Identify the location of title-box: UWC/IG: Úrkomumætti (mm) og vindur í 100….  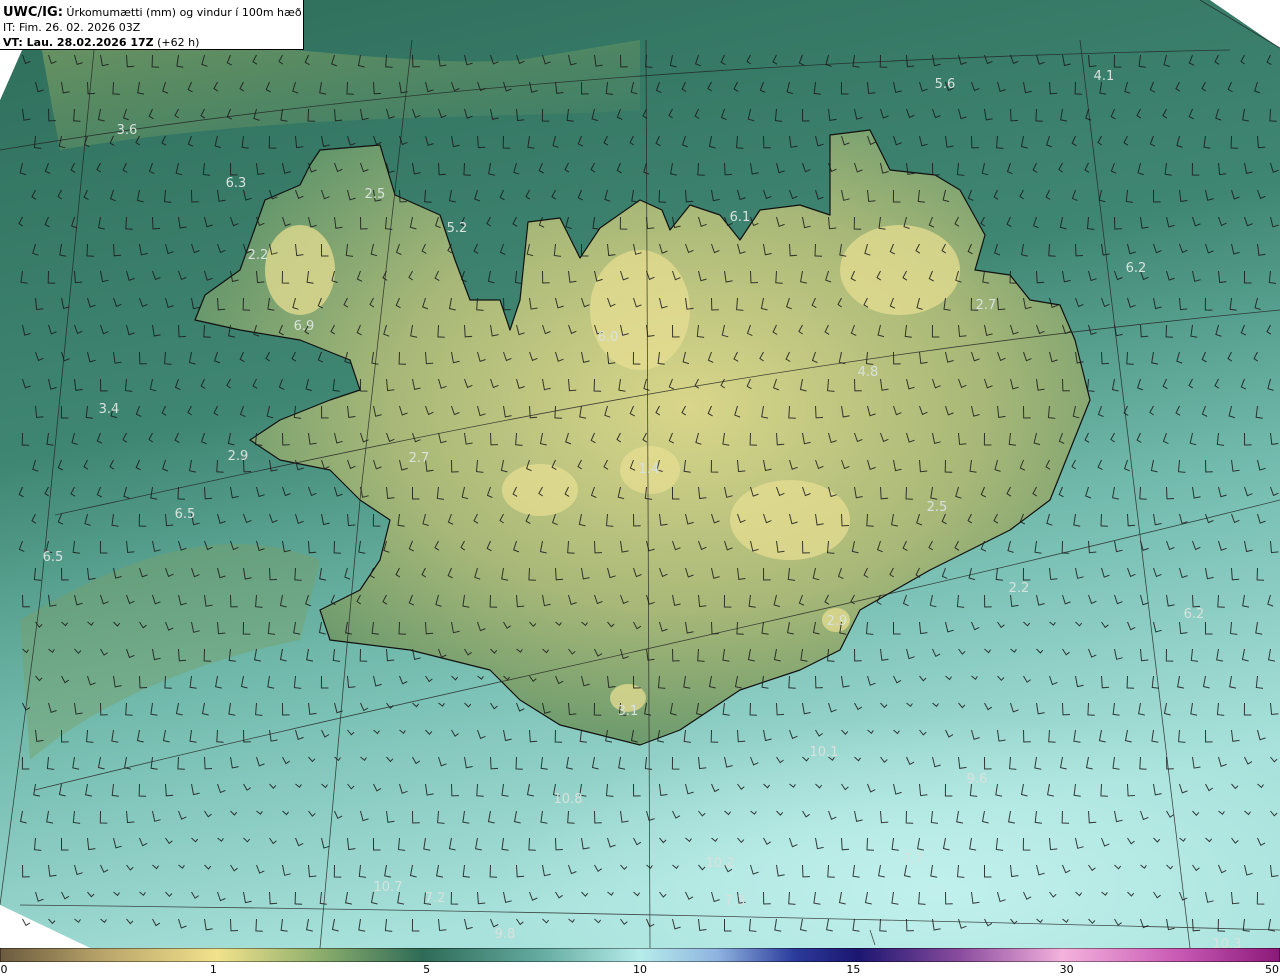
(152, 25).